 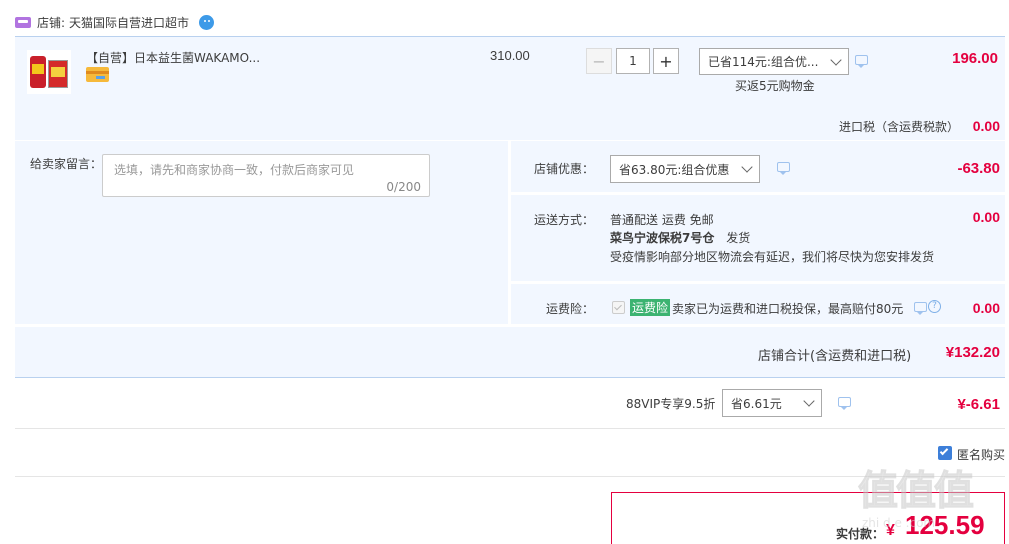 What do you see at coordinates (207, 22) in the screenshot?
I see `wangwang-chat-icon` at bounding box center [207, 22].